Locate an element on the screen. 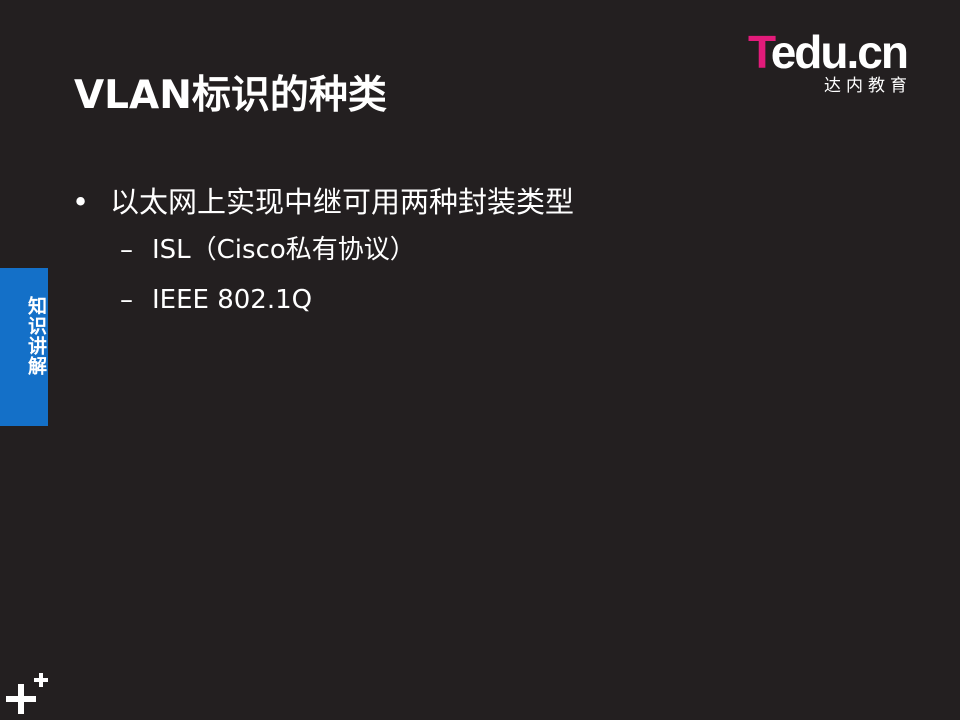 This screenshot has width=960, height=720. section-tab-inner: 知识讲解 is located at coordinates (29, 351).